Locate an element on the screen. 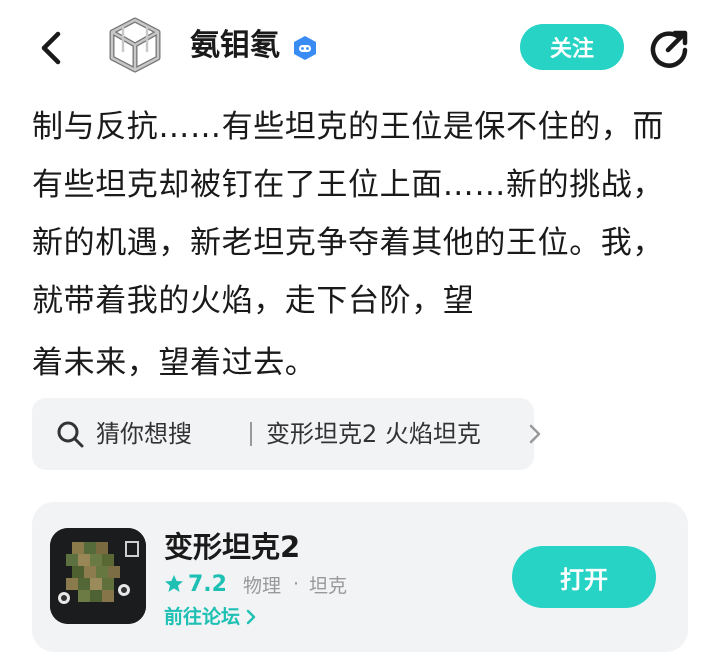 The height and width of the screenshot is (660, 720). forum-link-label: 前往论坛 is located at coordinates (202, 617).